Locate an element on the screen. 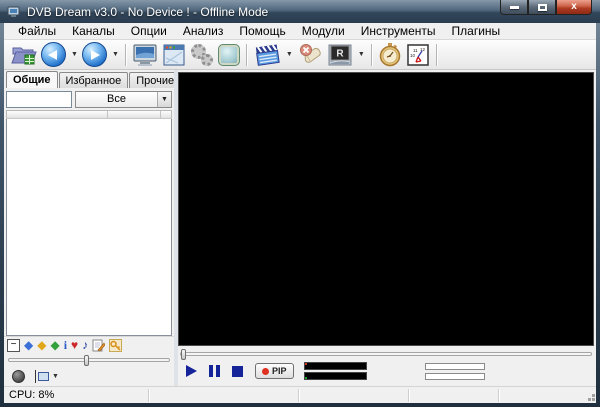 This screenshot has width=600, height=407. skin-button is located at coordinates (229, 55).